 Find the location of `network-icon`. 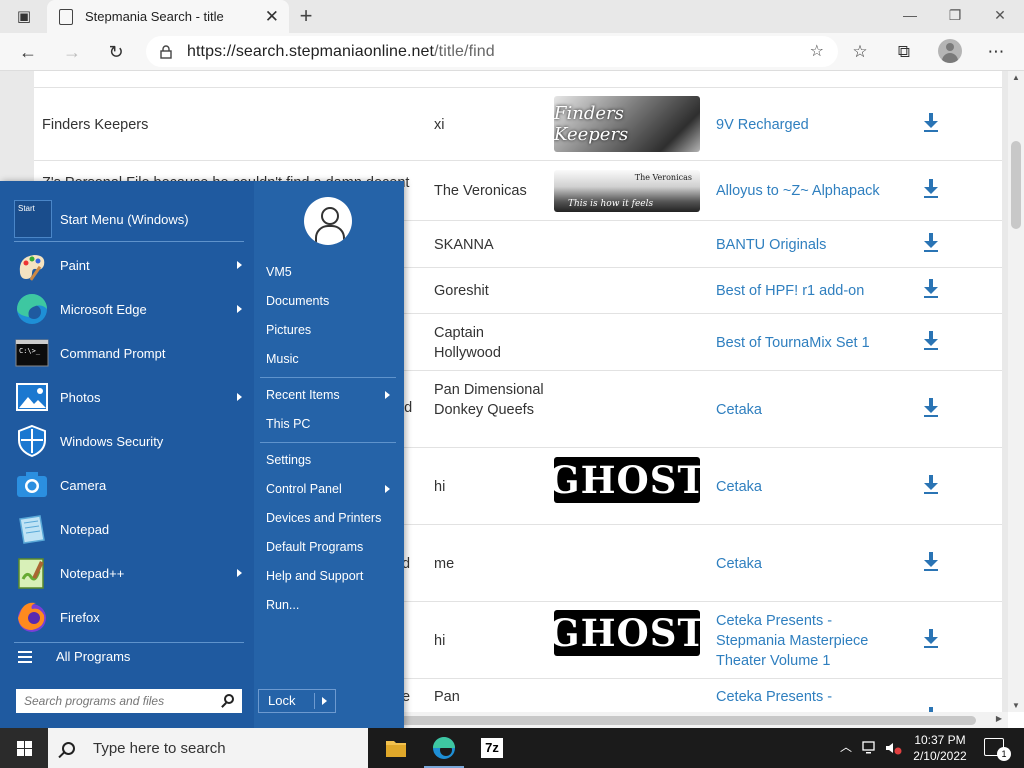

network-icon is located at coordinates (870, 748).